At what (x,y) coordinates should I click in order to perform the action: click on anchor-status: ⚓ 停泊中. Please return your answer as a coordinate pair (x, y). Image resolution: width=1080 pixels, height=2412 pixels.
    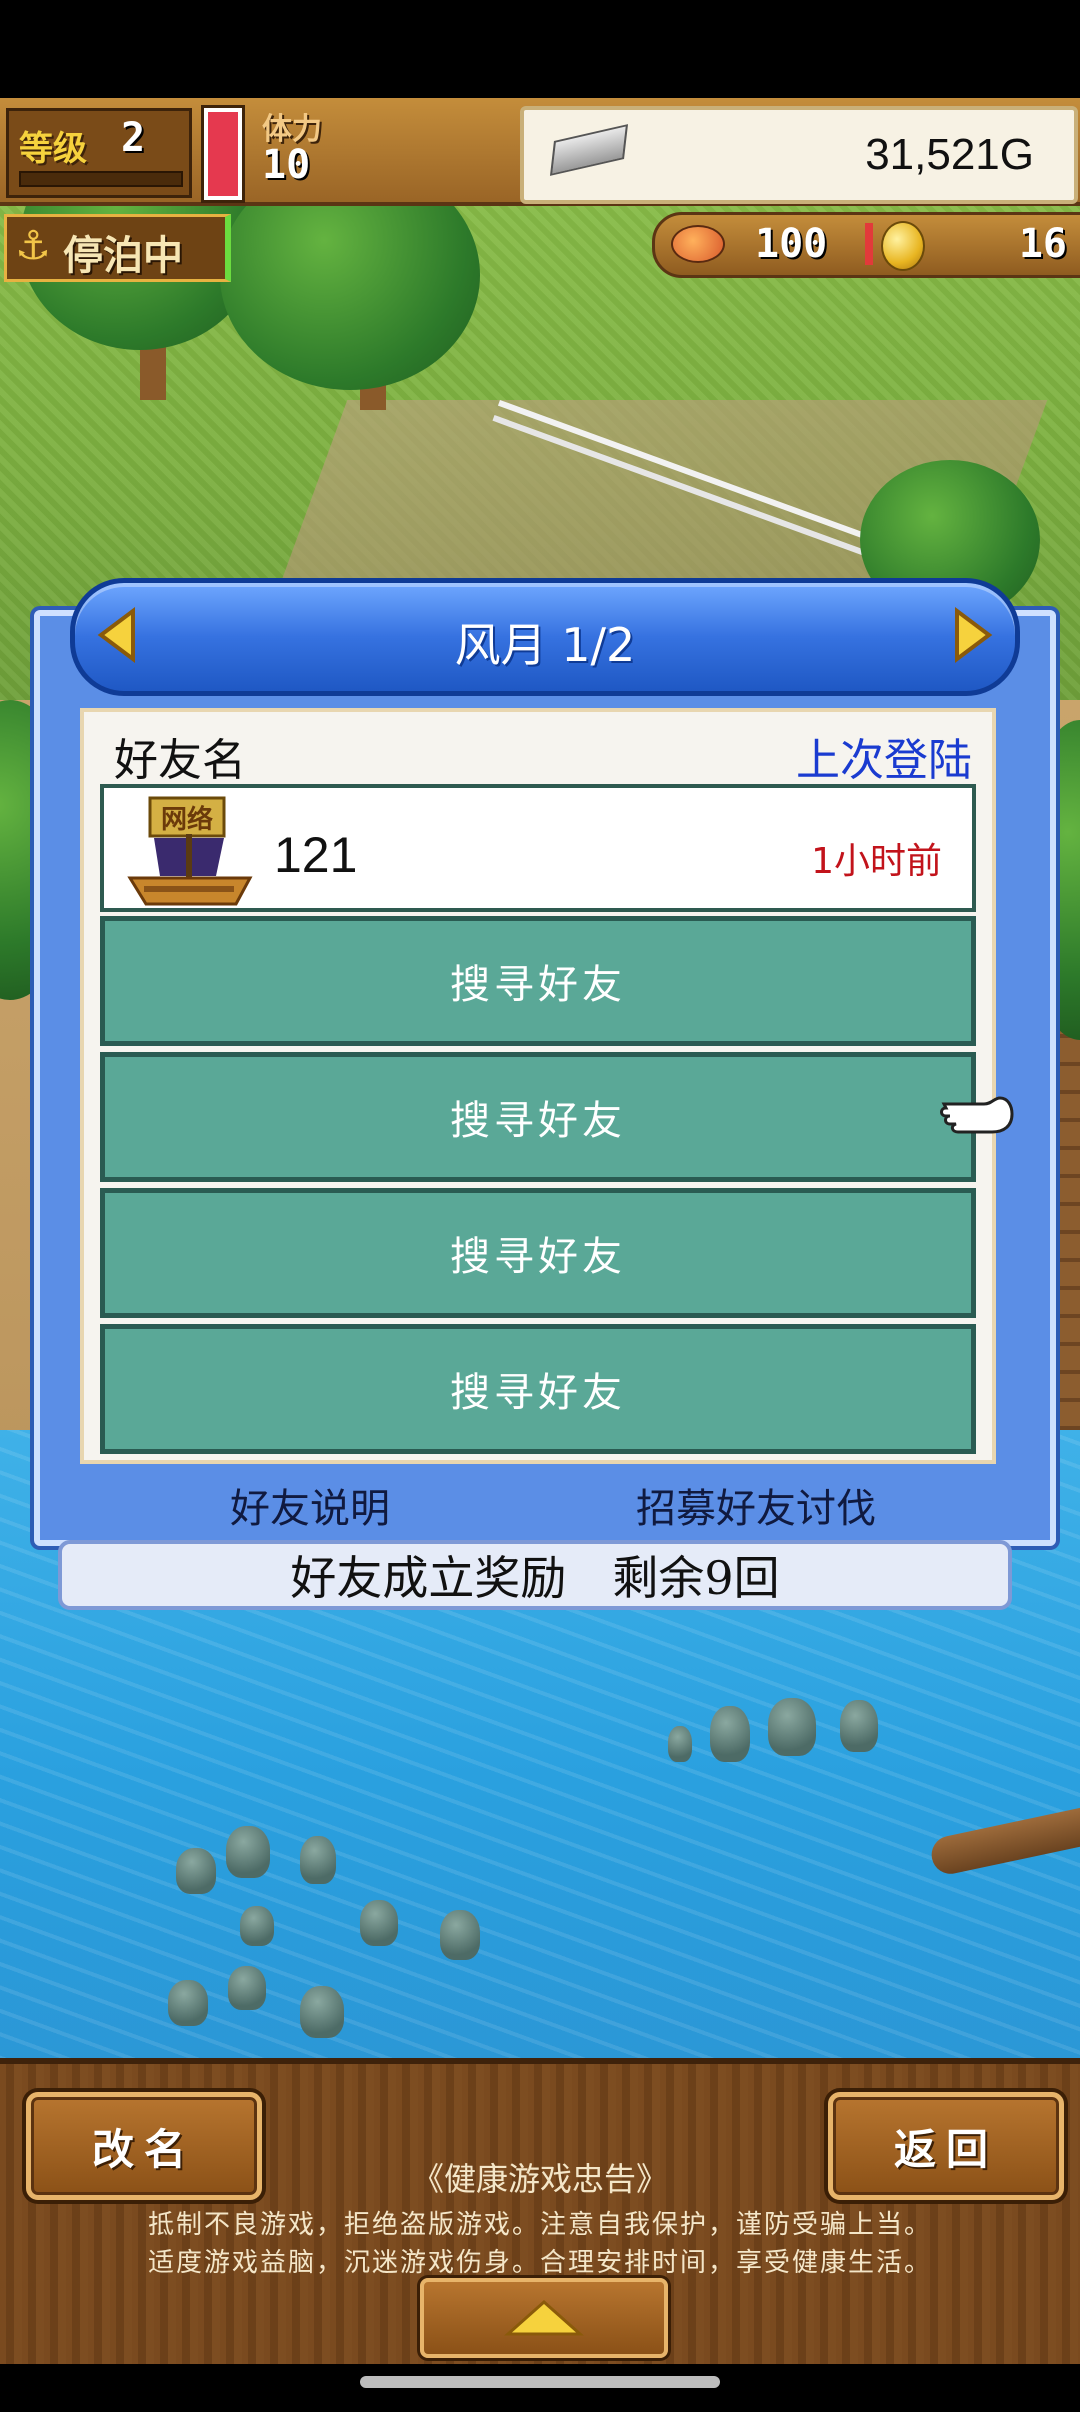
    Looking at the image, I should click on (117, 248).